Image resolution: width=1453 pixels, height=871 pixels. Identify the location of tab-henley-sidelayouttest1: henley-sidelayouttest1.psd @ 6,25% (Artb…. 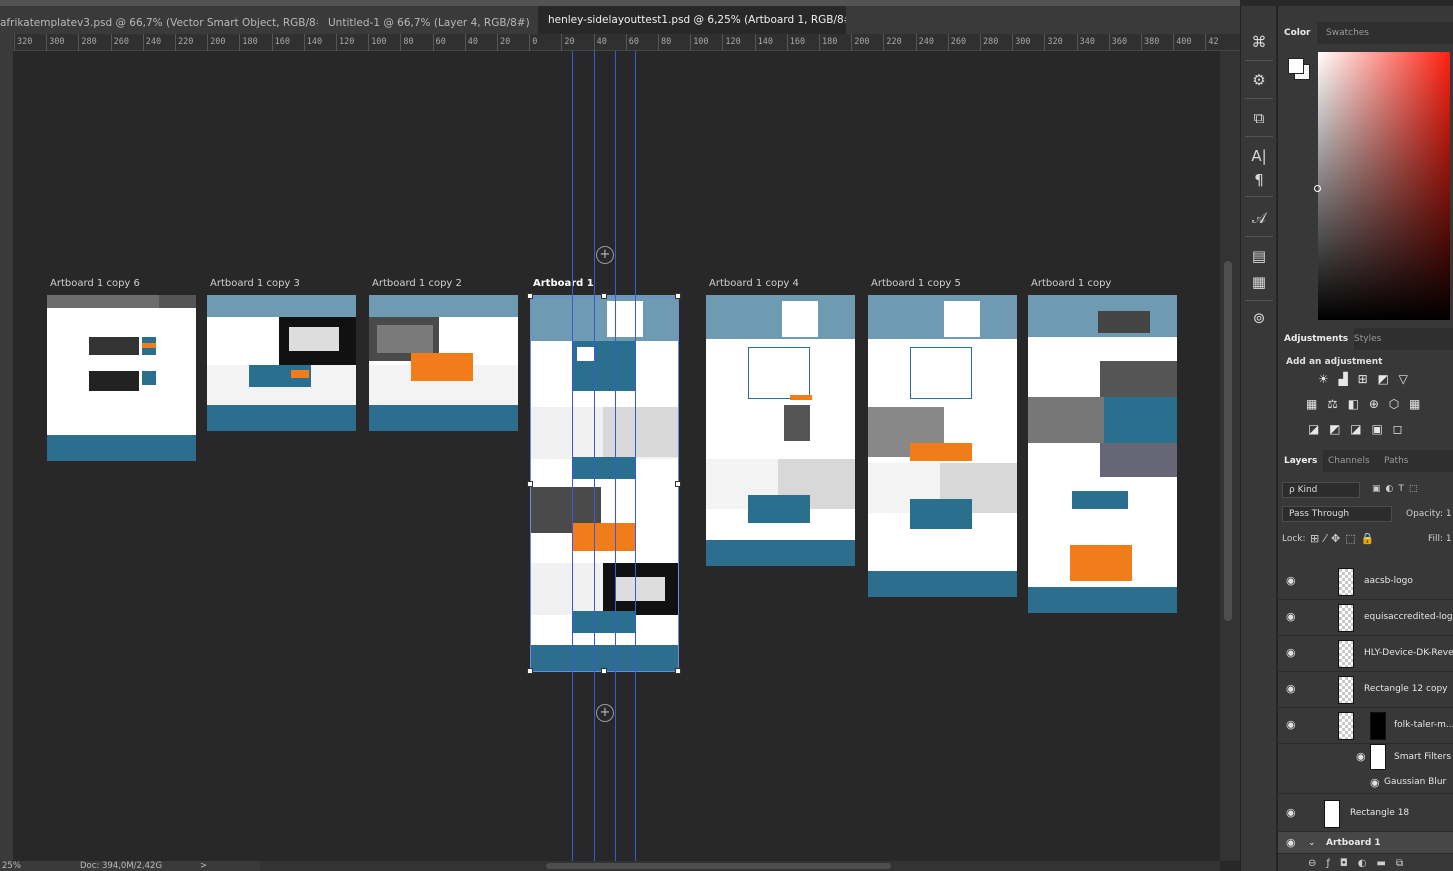
(692, 20).